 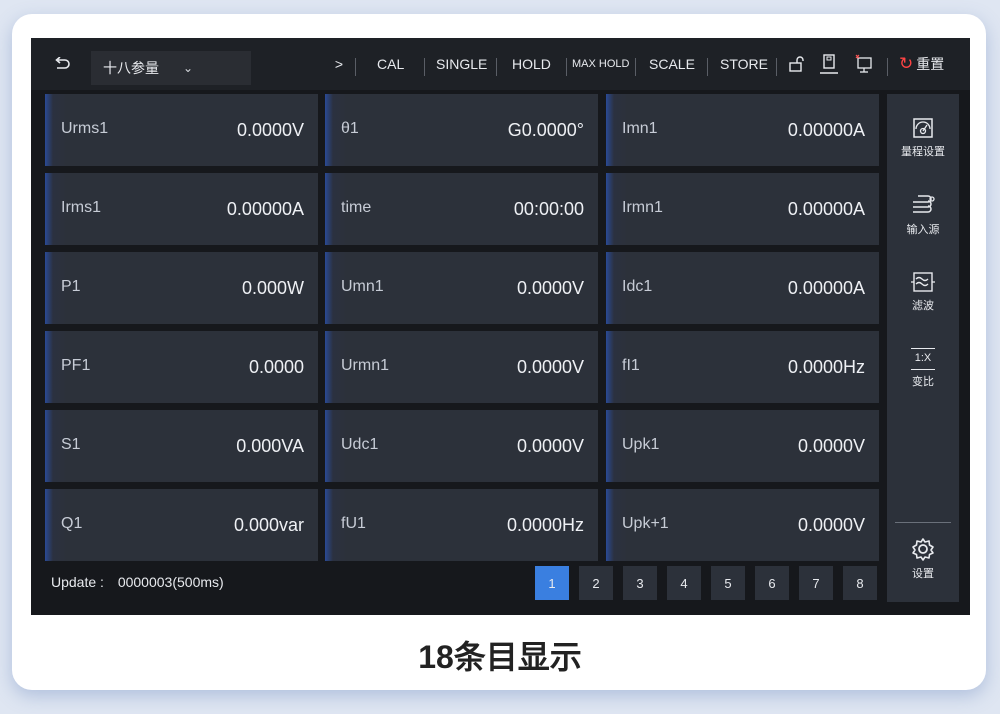 What do you see at coordinates (923, 306) in the screenshot?
I see `filter-label: 滤波` at bounding box center [923, 306].